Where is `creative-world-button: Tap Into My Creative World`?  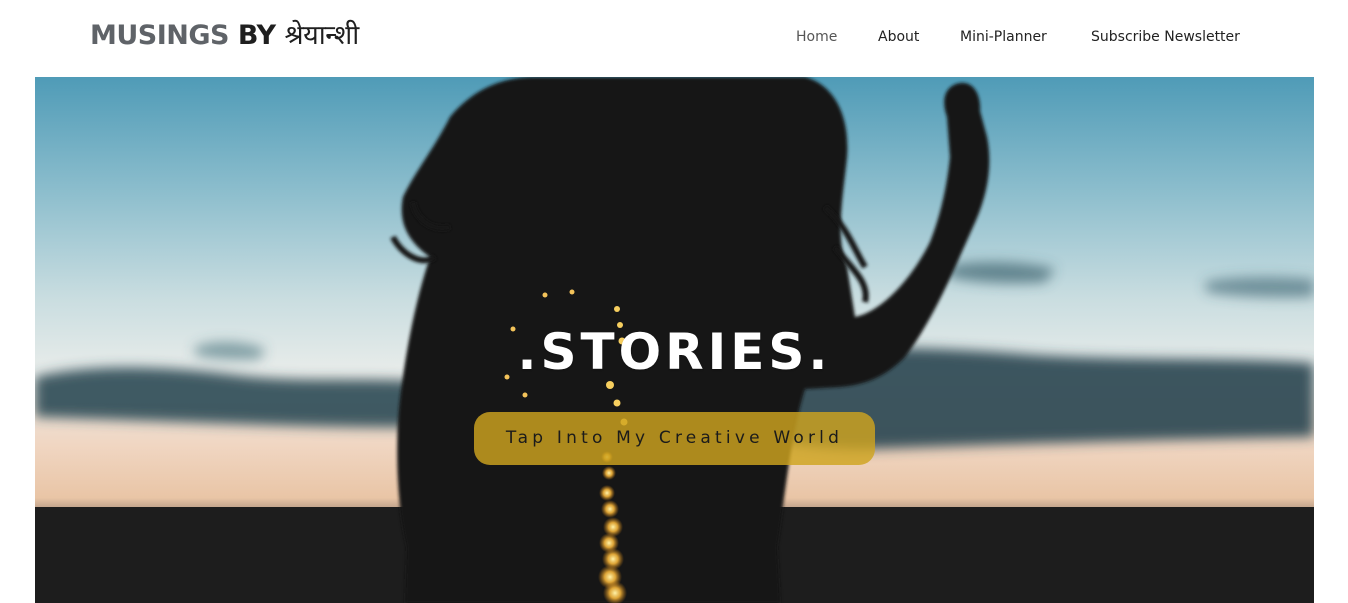 creative-world-button: Tap Into My Creative World is located at coordinates (674, 438).